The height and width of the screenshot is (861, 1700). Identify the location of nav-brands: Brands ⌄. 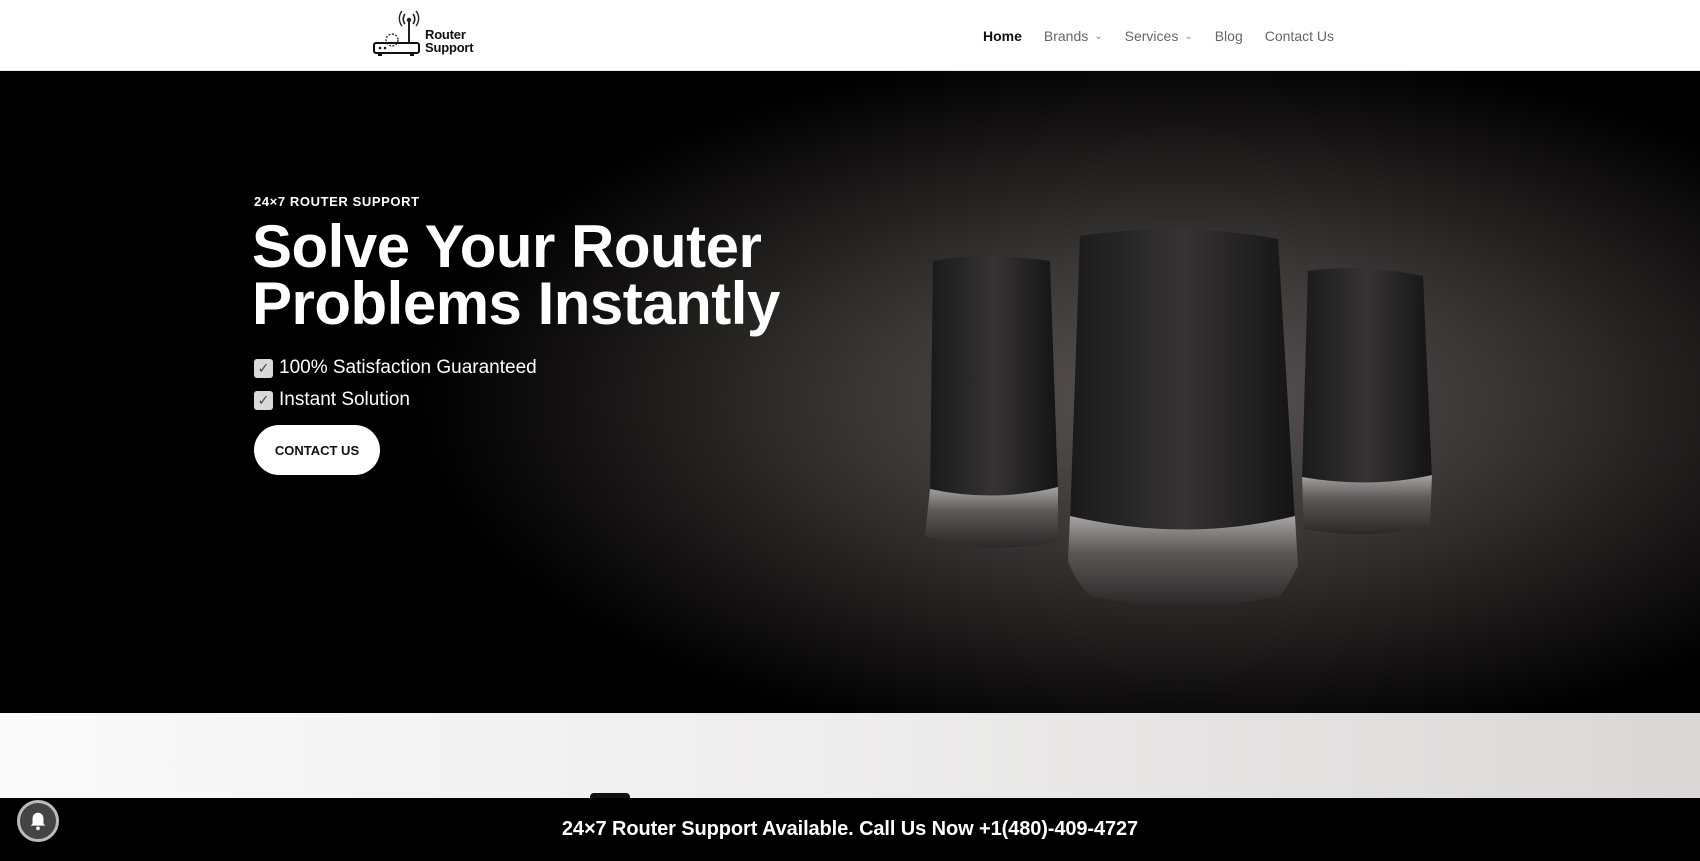
(1073, 36).